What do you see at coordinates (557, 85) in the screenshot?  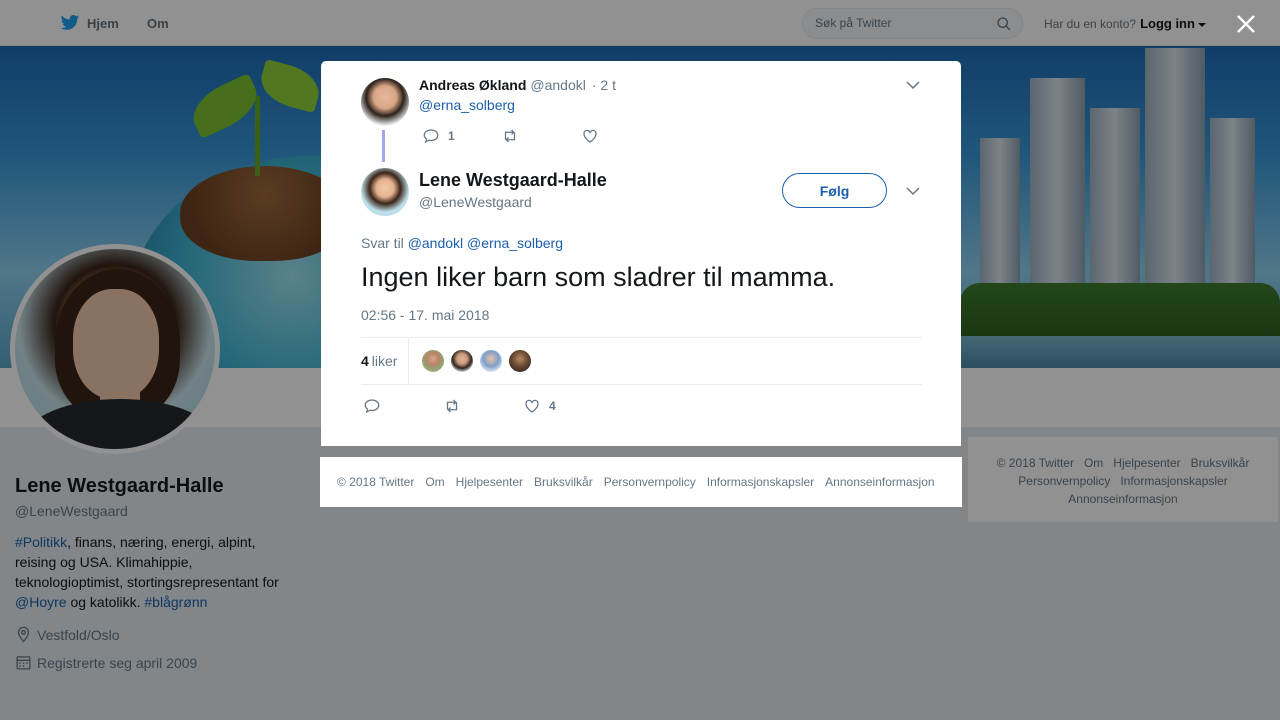 I see `parent-author-handle: @andokl` at bounding box center [557, 85].